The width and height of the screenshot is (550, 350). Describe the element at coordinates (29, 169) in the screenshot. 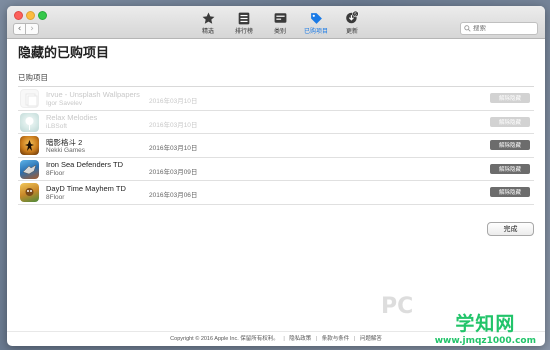

I see `app-icon-iron-sea` at that location.